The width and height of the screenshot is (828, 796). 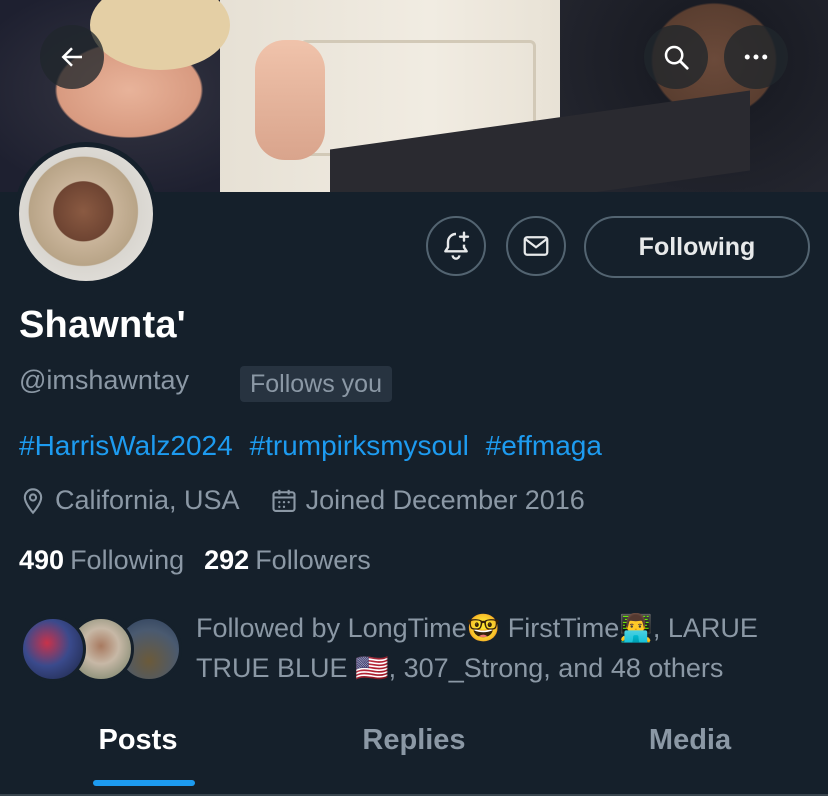 I want to click on following-count: 490, so click(x=42, y=560).